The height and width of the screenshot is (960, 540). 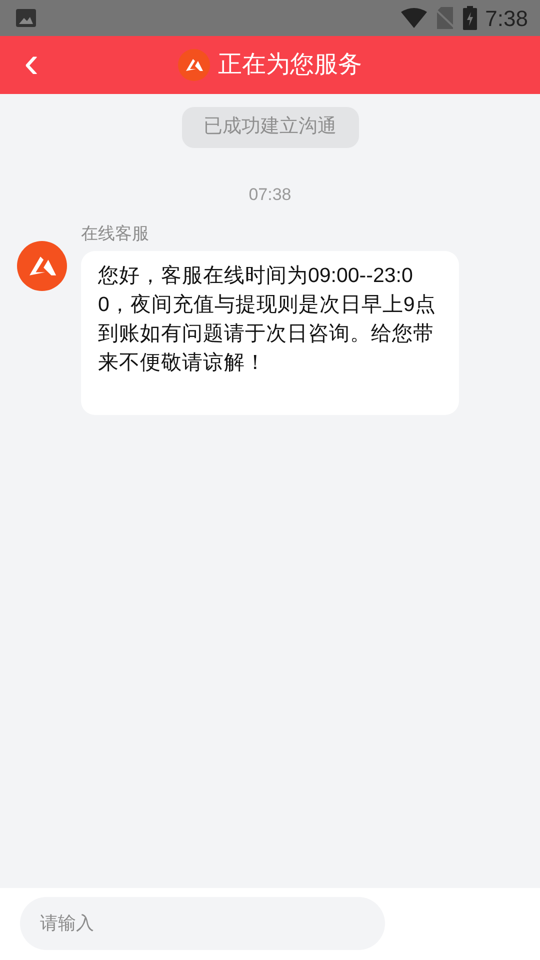 What do you see at coordinates (26, 18) in the screenshot?
I see `image-icon` at bounding box center [26, 18].